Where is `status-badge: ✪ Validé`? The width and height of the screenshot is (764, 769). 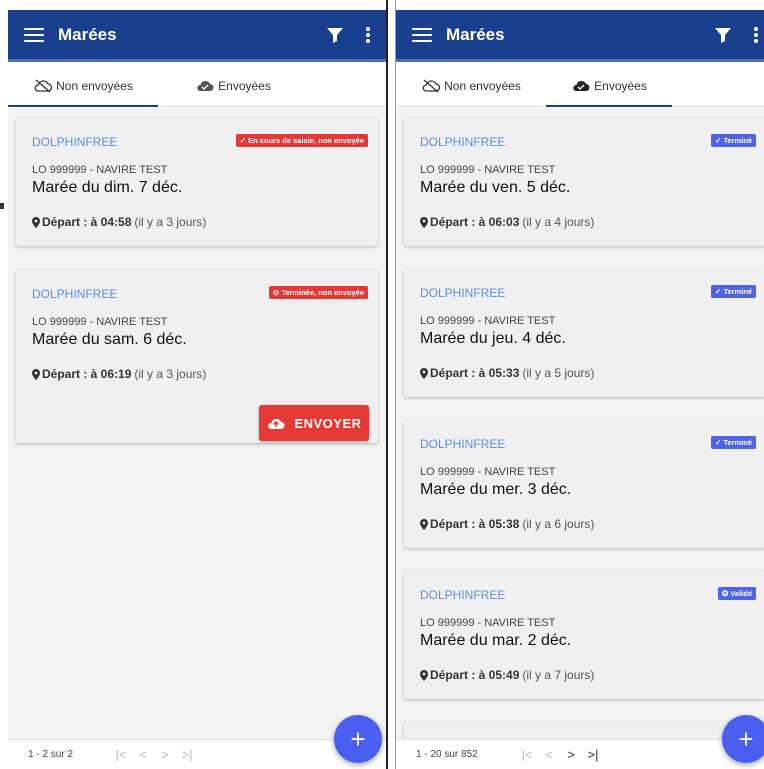
status-badge: ✪ Validé is located at coordinates (736, 593).